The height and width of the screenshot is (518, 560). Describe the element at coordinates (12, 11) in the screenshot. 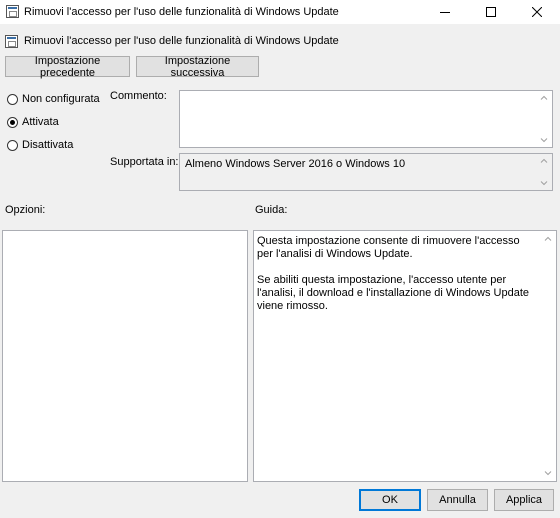

I see `policy-app-icon` at that location.